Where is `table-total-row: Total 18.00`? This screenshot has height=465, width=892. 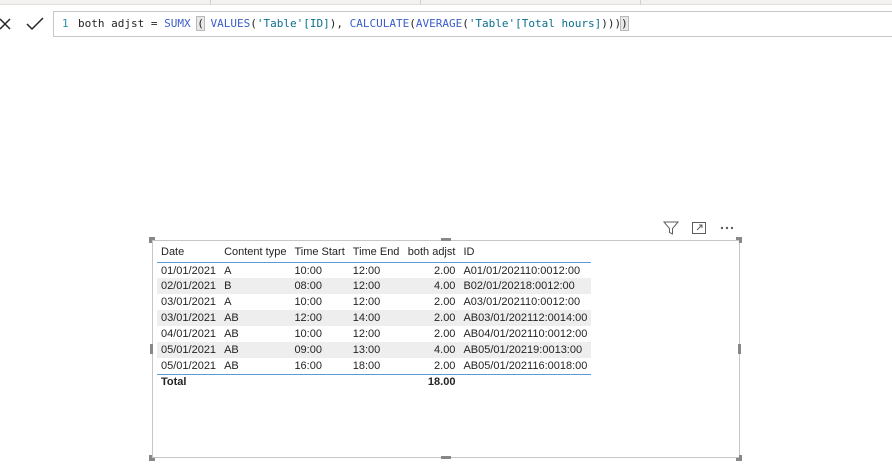
table-total-row: Total 18.00 is located at coordinates (374, 382).